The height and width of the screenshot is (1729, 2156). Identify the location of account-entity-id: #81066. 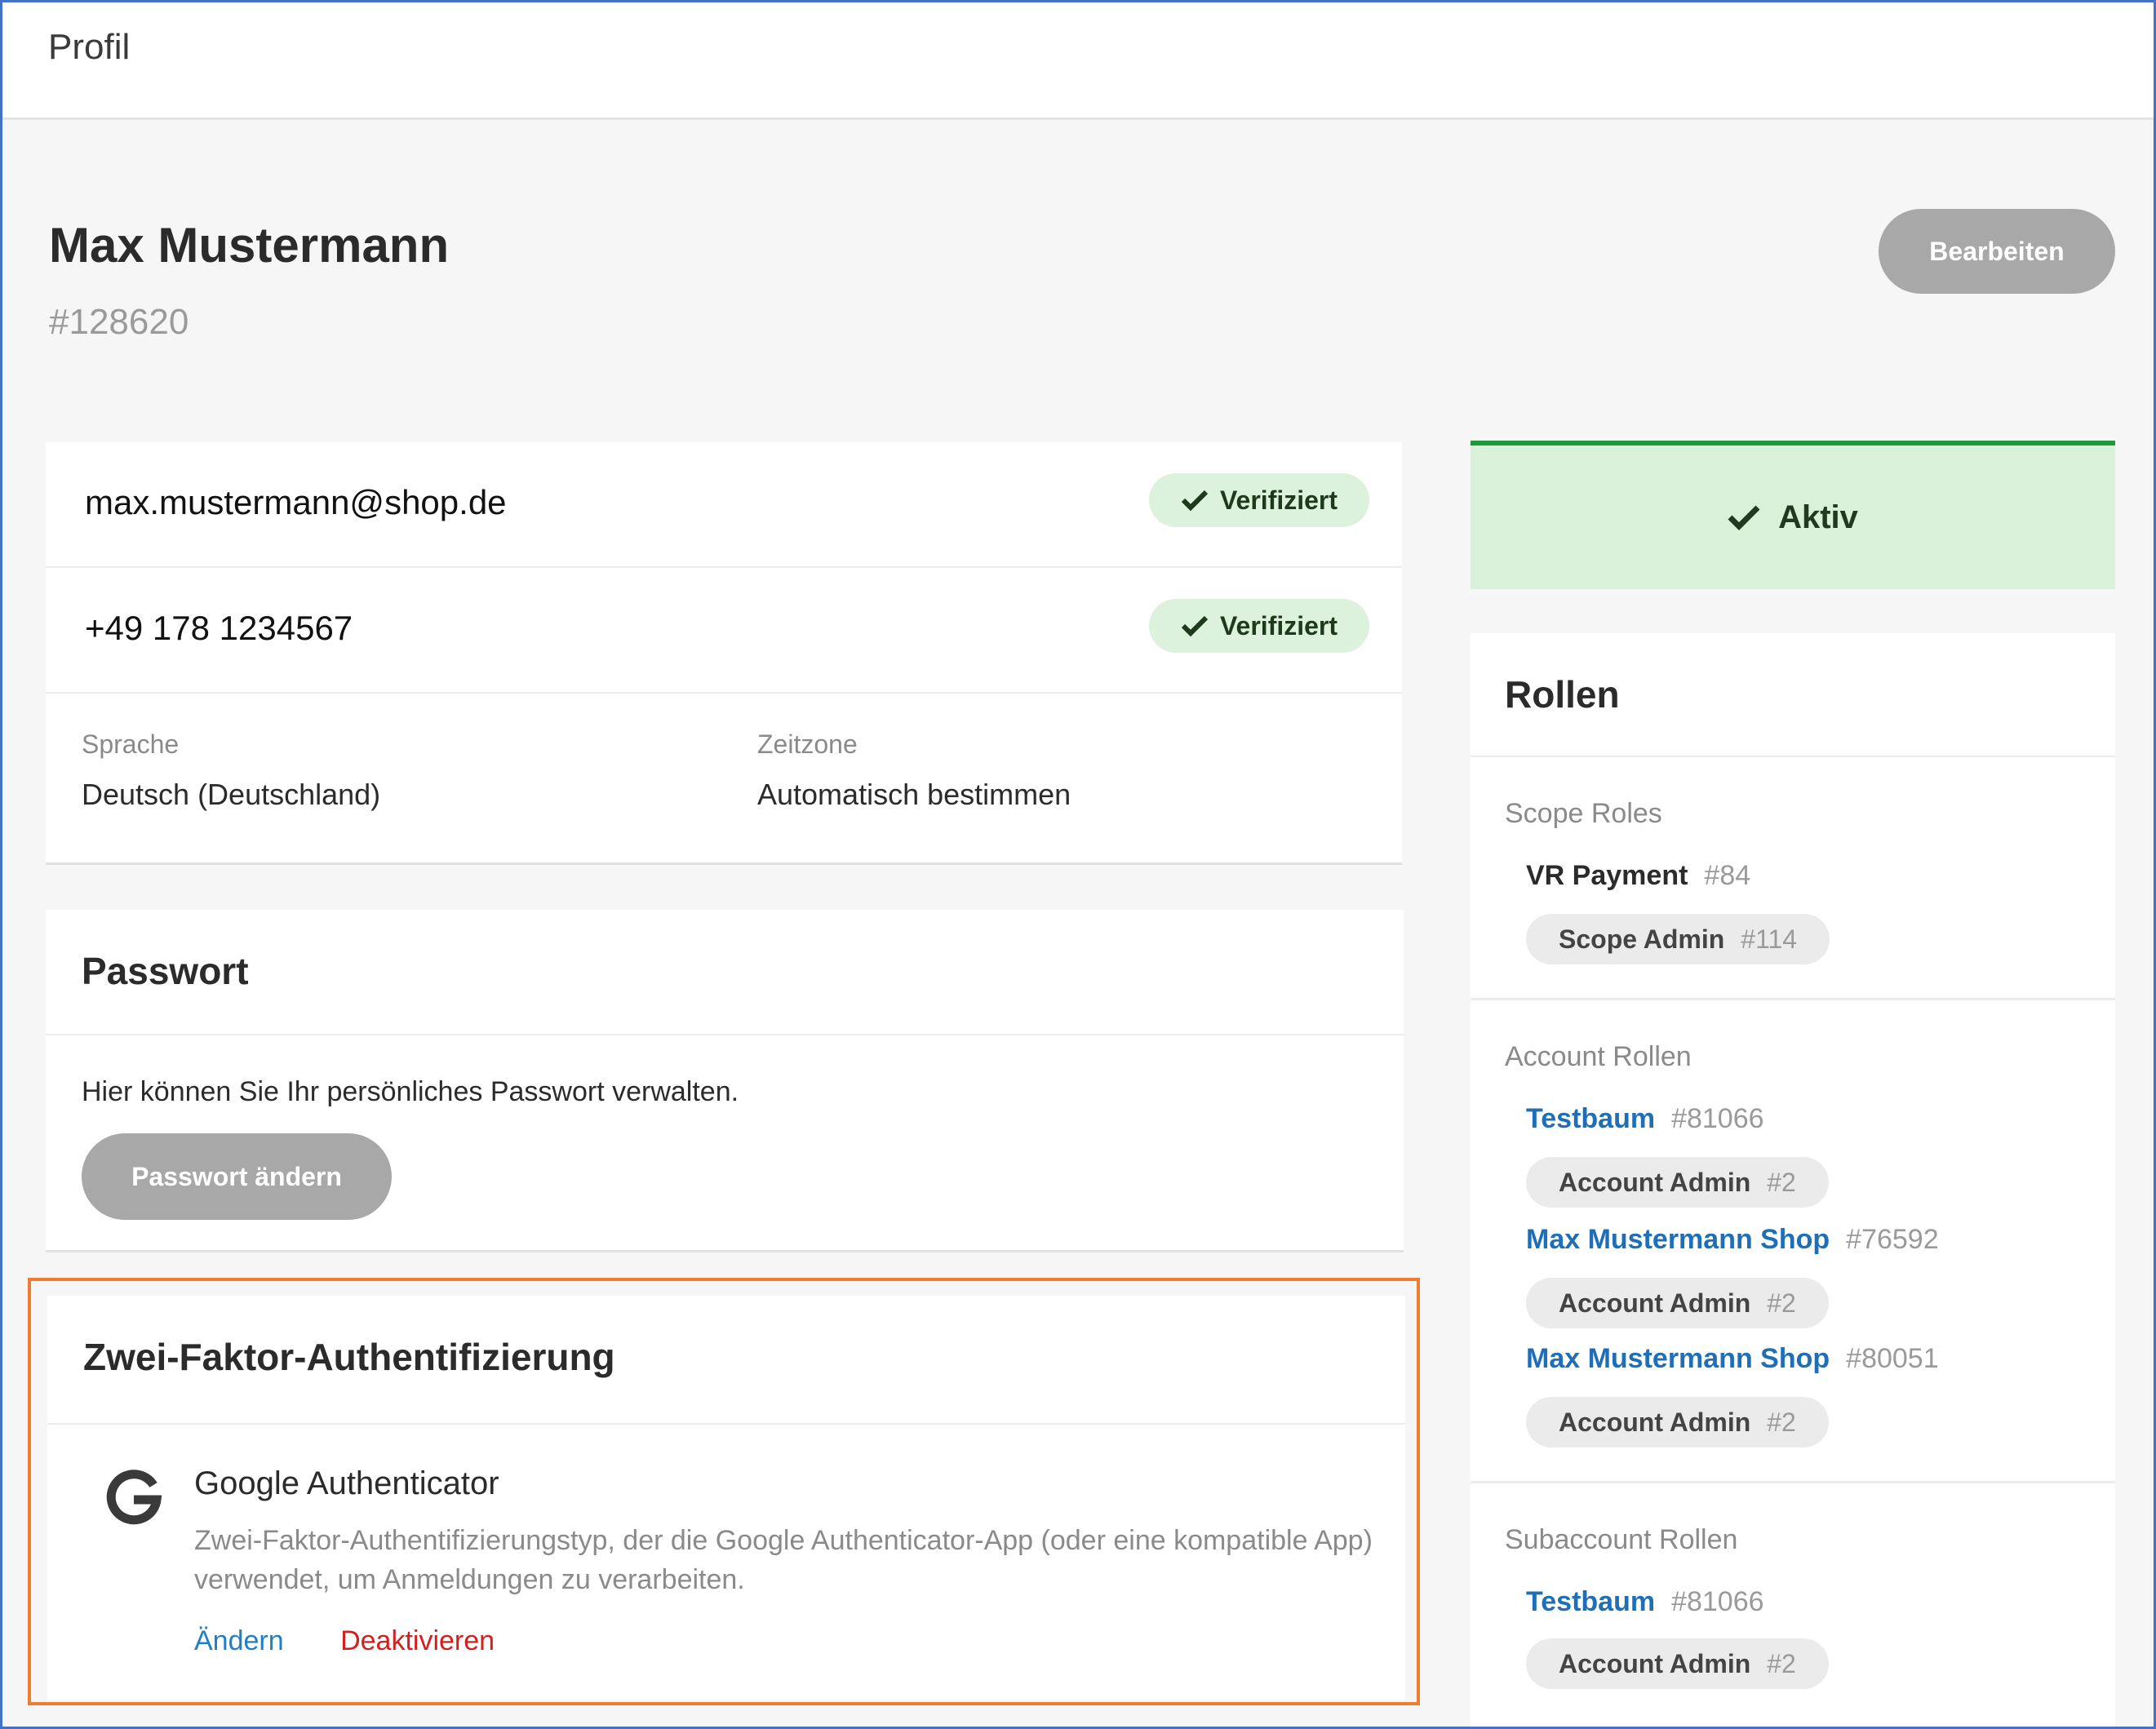
(1717, 1118).